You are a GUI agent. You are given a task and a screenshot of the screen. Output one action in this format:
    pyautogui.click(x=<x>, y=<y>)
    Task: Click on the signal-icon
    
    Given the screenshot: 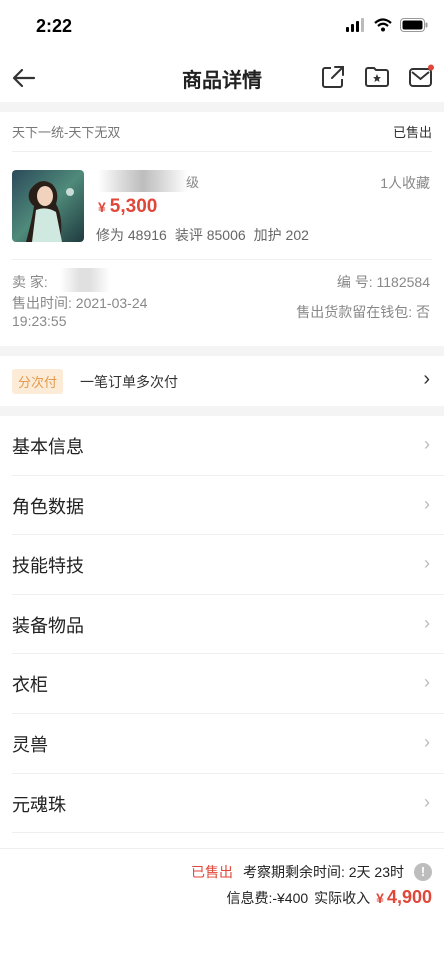 What is the action you would take?
    pyautogui.click(x=355, y=25)
    